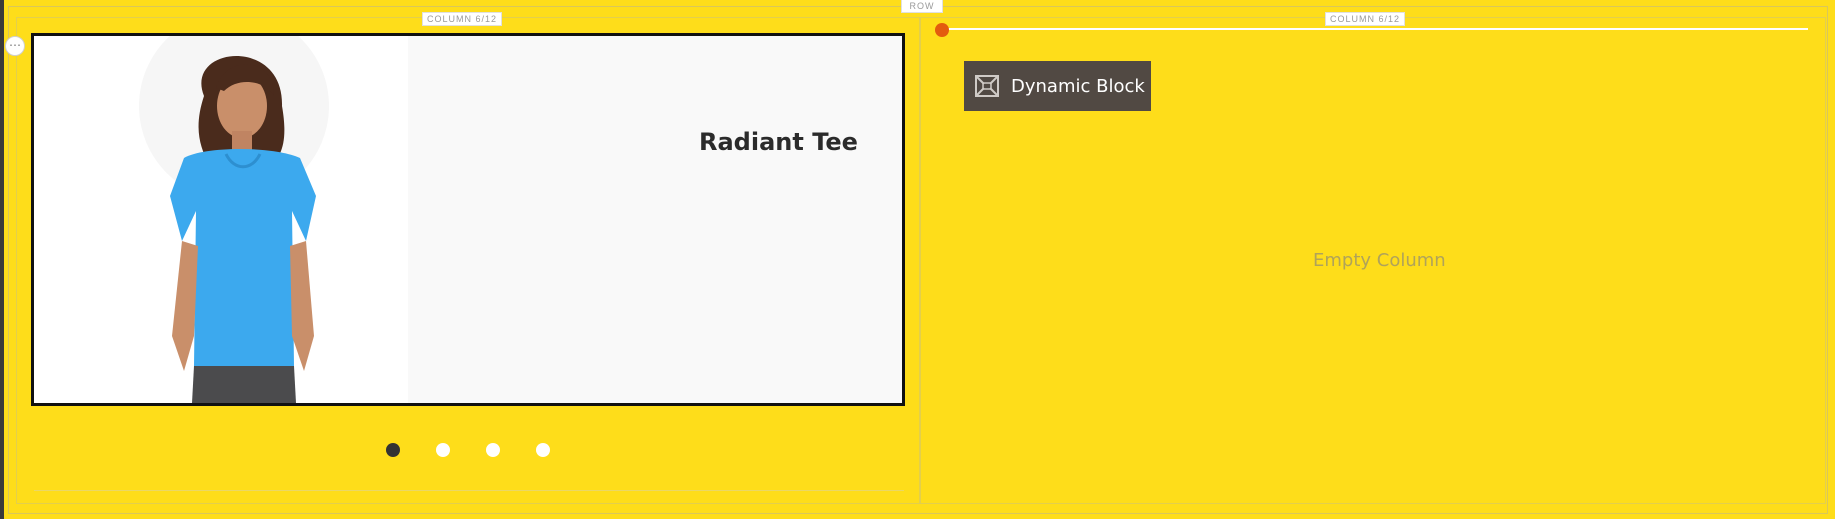 The image size is (1843, 519). I want to click on product-image, so click(221, 219).